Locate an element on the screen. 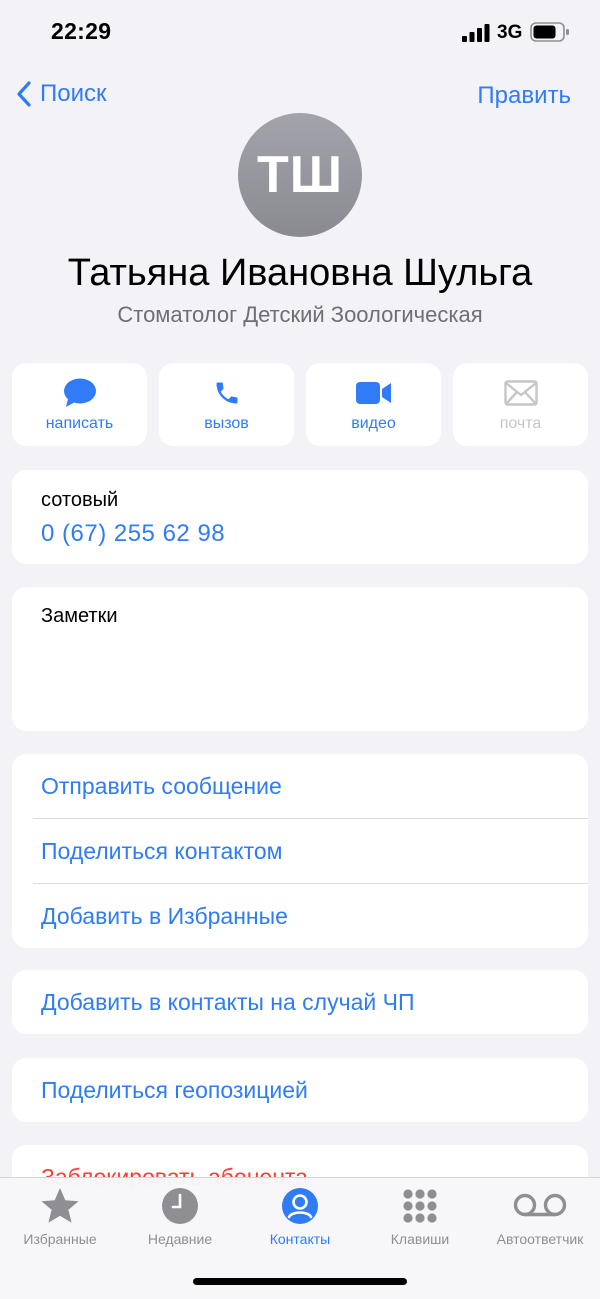  mail-button: почта is located at coordinates (520, 404).